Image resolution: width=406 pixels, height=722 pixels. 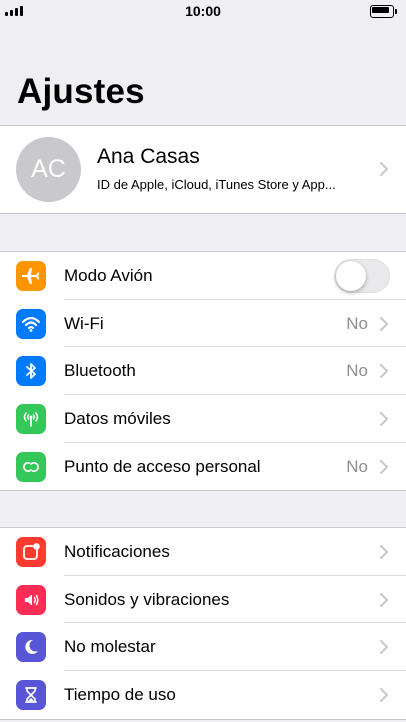 I want to click on moon-icon, so click(x=31, y=647).